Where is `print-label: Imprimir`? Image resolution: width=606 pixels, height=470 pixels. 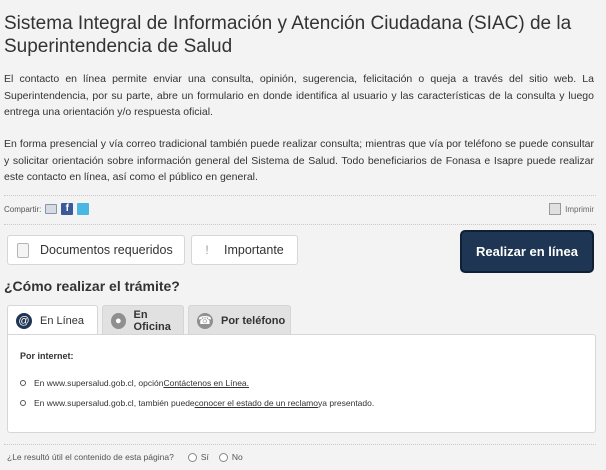 print-label: Imprimir is located at coordinates (579, 209).